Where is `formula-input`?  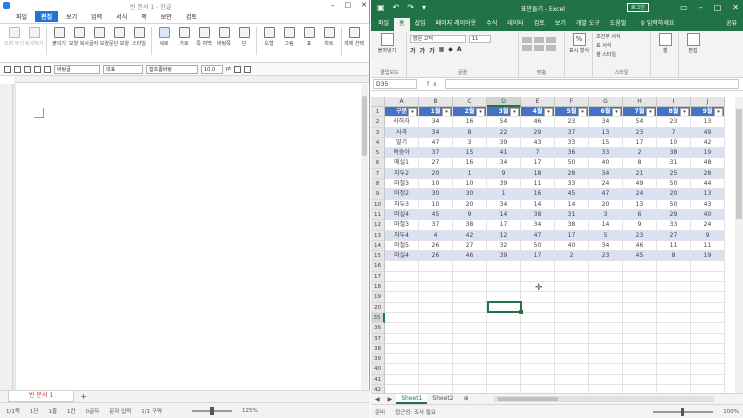
formula-input is located at coordinates (591, 84).